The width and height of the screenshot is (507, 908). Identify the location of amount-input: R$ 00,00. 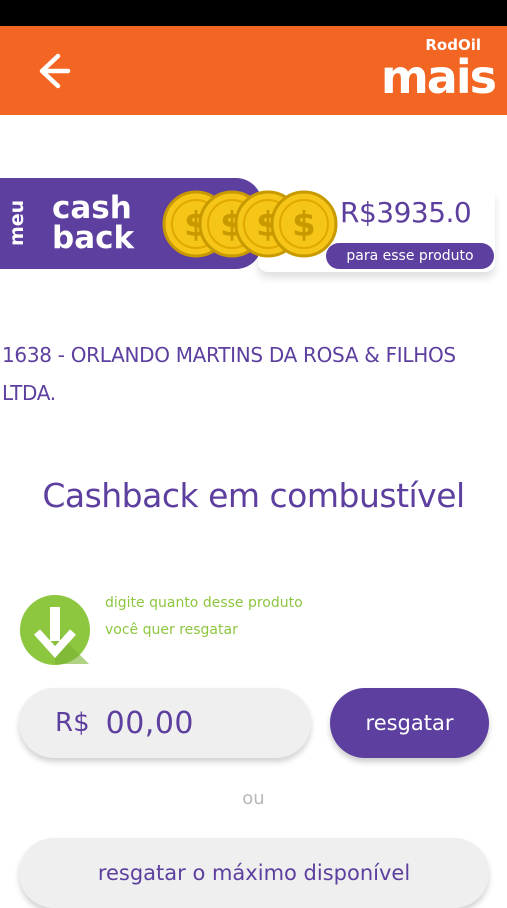
(165, 723).